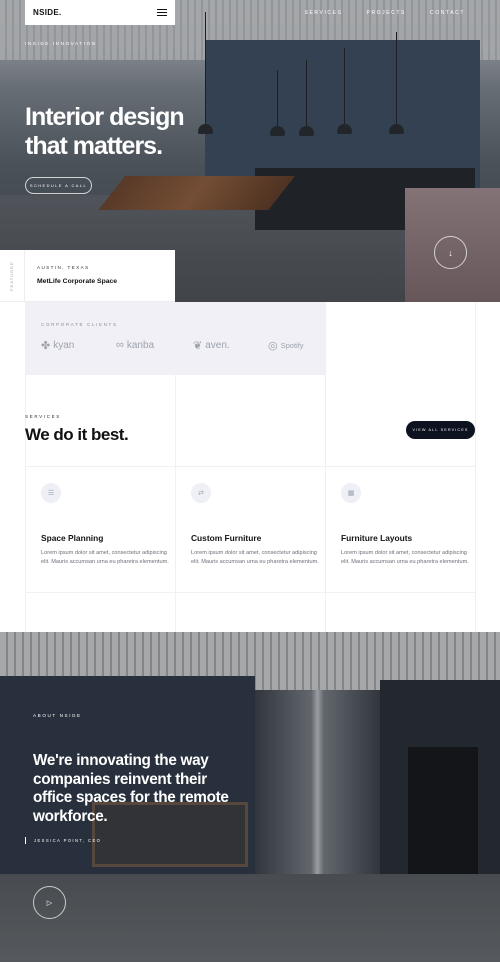 Image resolution: width=500 pixels, height=962 pixels. What do you see at coordinates (57, 715) in the screenshot?
I see `about-eyebrow: ABOUT NSIDE` at bounding box center [57, 715].